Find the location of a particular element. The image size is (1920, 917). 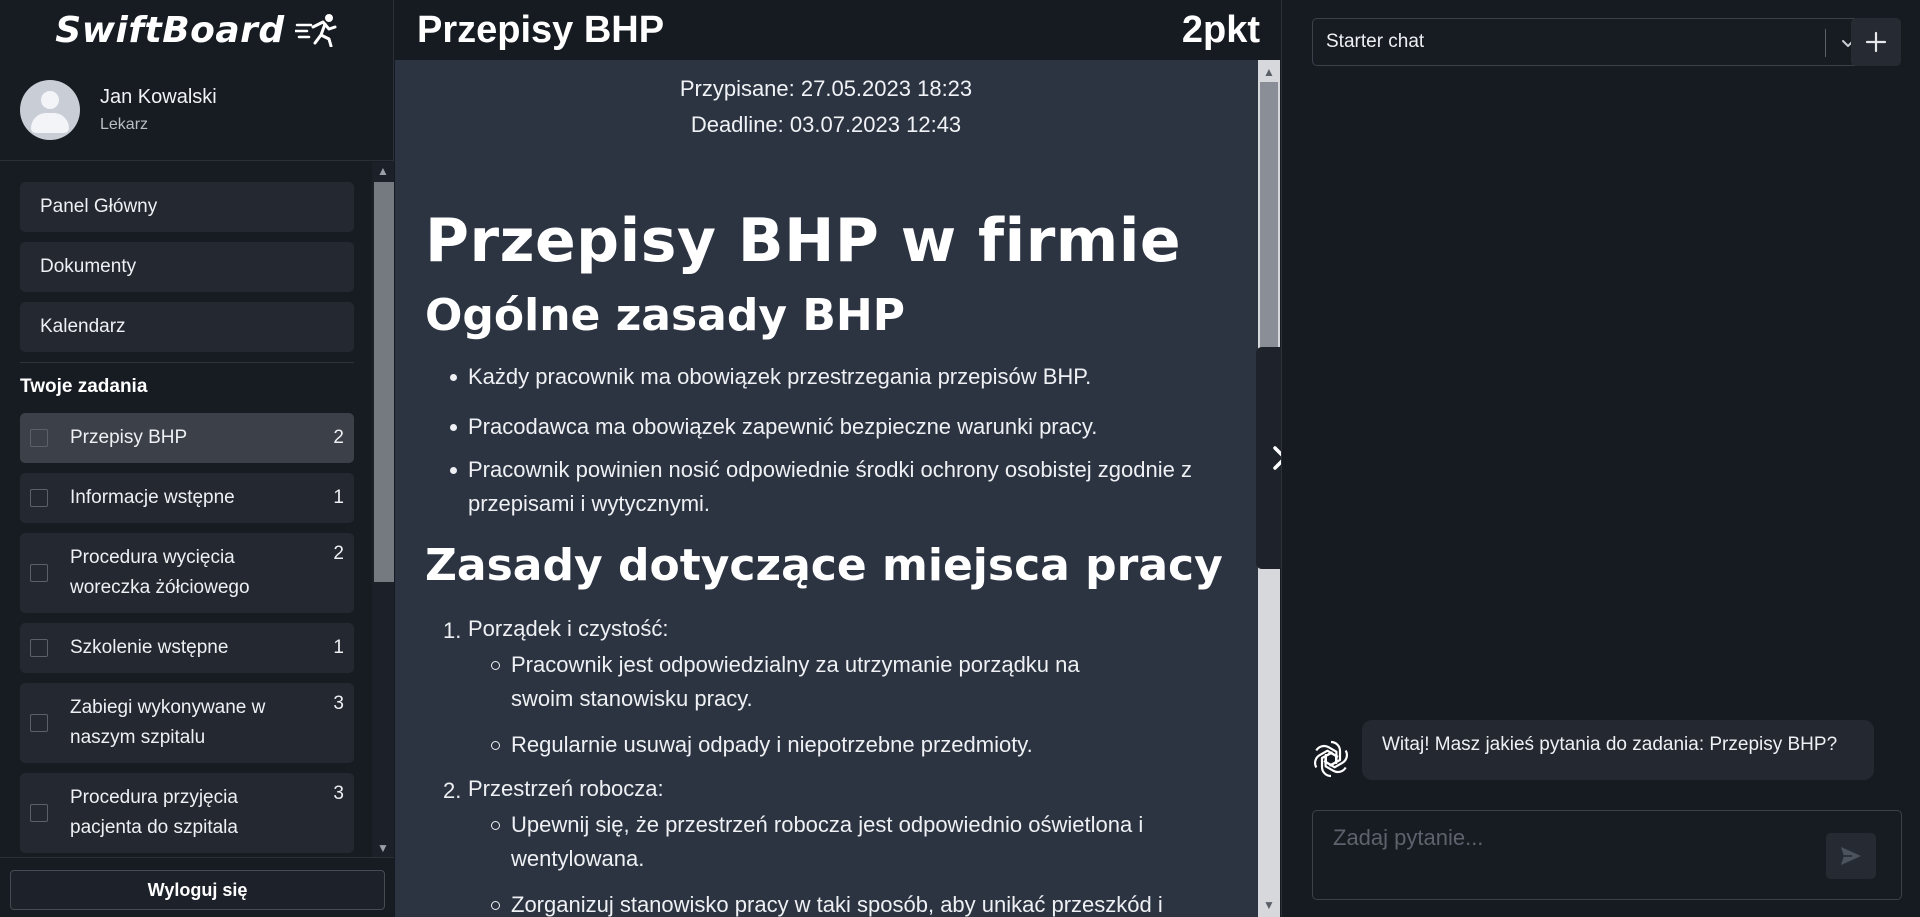

user-role: Lekarz is located at coordinates (124, 124).